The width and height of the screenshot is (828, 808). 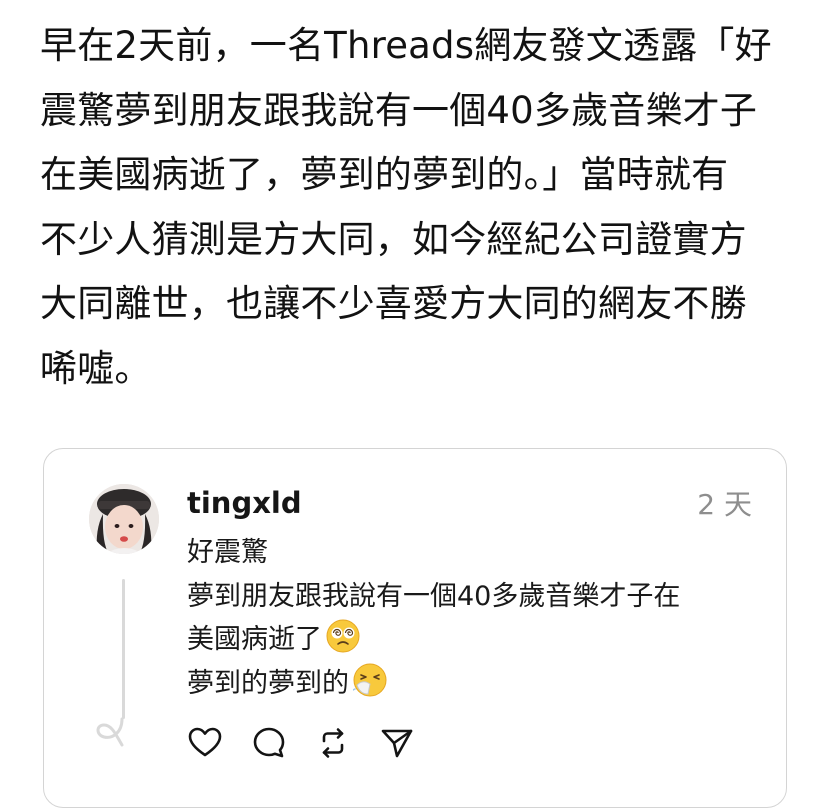 I want to click on avatar, so click(x=124, y=519).